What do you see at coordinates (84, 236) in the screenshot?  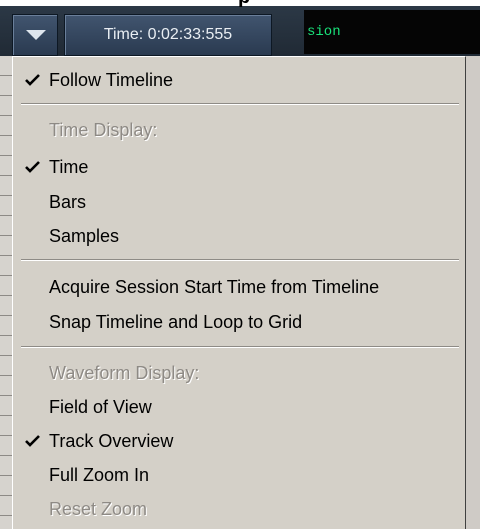 I see `menu-item-label: Samples` at bounding box center [84, 236].